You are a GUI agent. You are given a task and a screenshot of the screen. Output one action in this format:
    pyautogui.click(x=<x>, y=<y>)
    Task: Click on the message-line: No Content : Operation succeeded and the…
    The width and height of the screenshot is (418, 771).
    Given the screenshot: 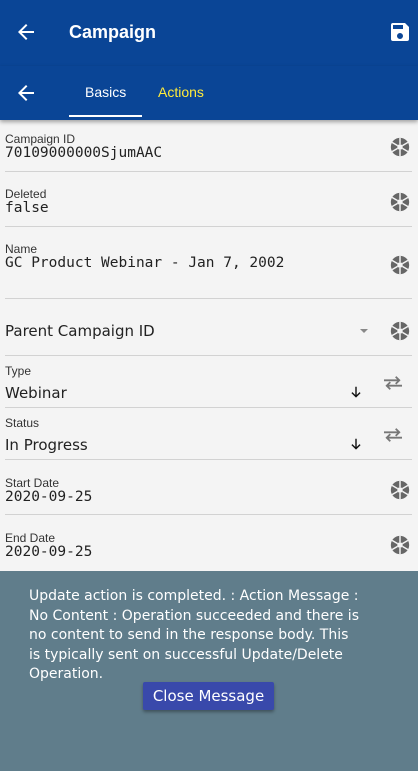 What is the action you would take?
    pyautogui.click(x=194, y=615)
    